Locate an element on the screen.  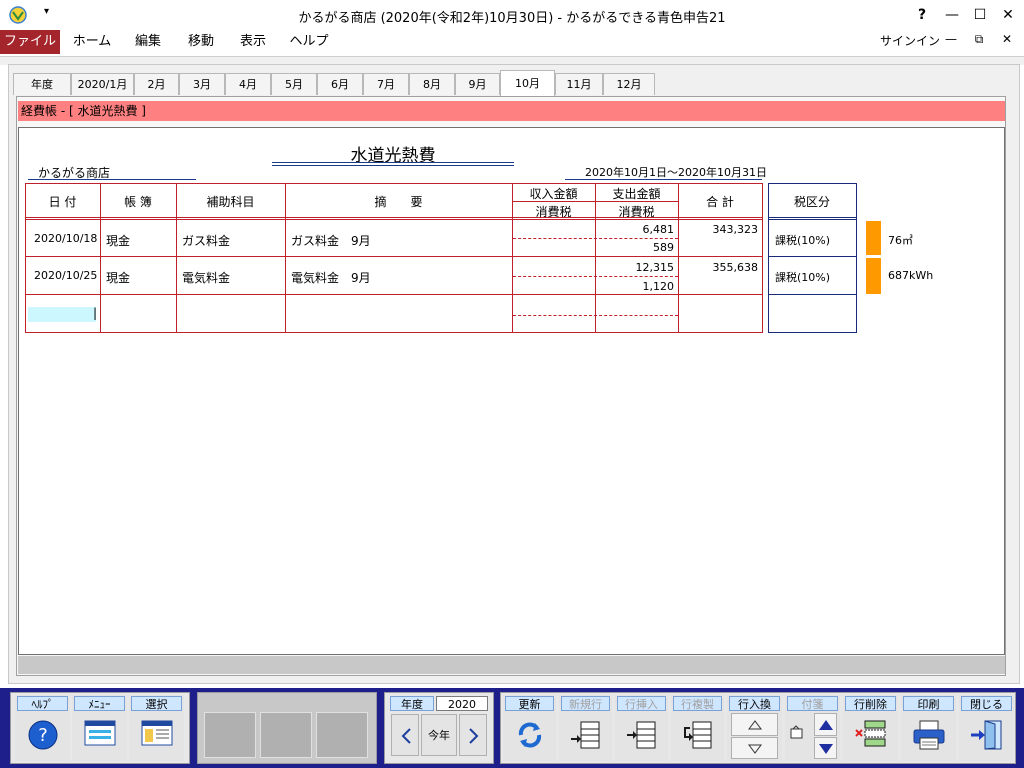
menu-tool-button: ﾒﾆｭｰ is located at coordinates (99, 728).